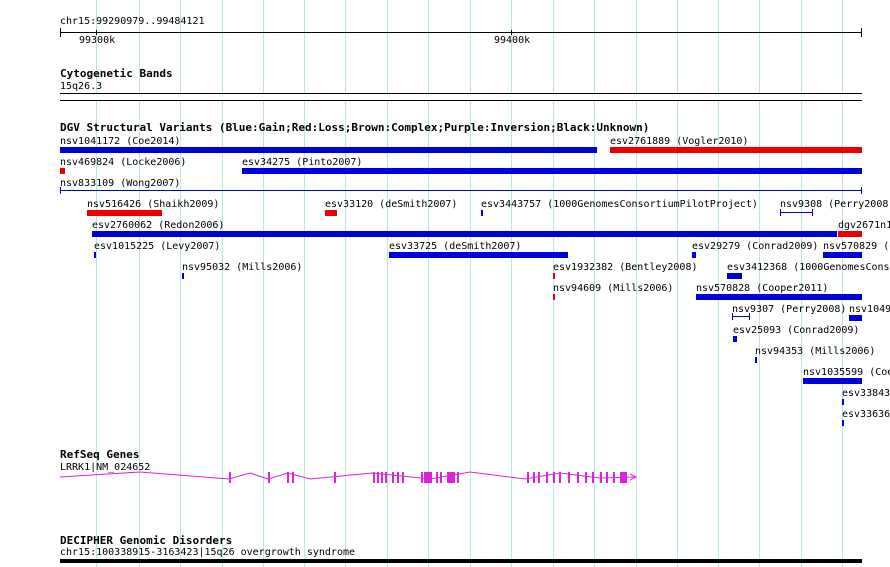  What do you see at coordinates (856, 246) in the screenshot?
I see `variant-label: nsv570829 (C` at bounding box center [856, 246].